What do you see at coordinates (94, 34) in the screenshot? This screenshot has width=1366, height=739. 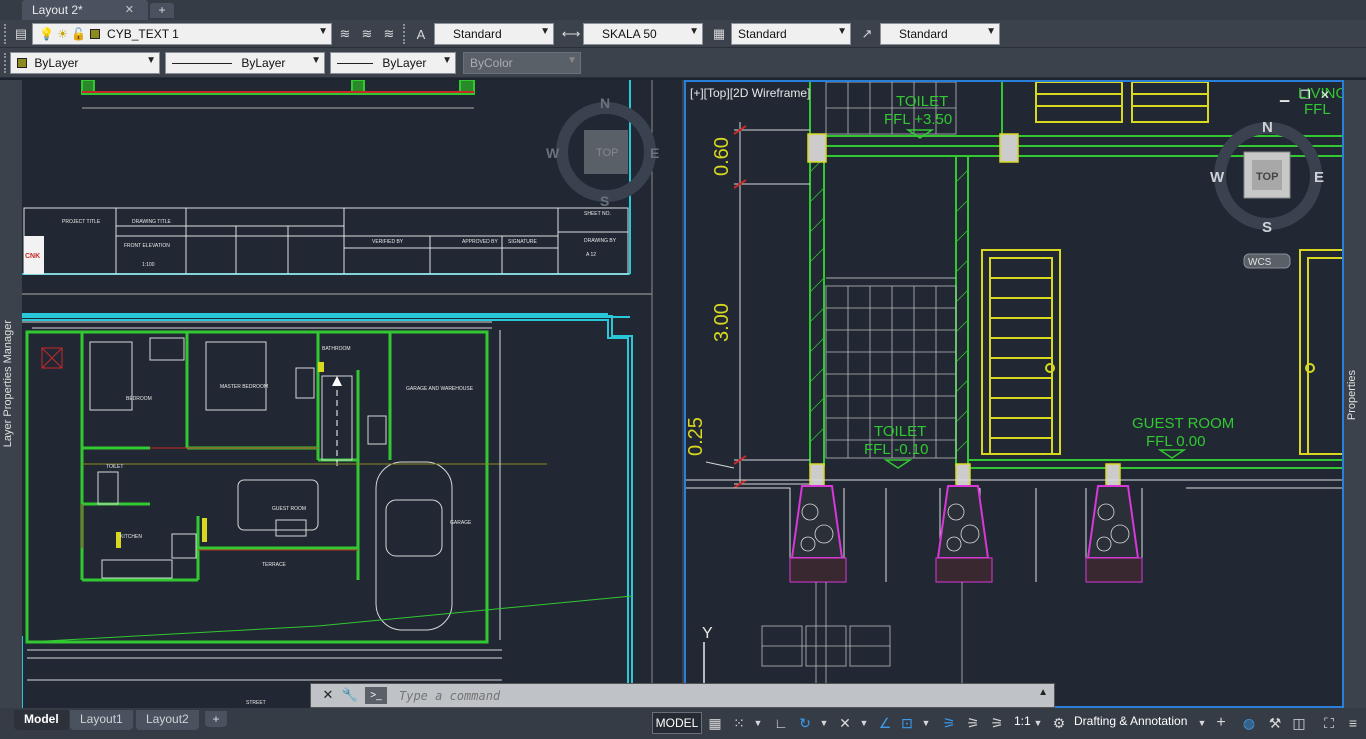 I see `layer-color-swatch` at bounding box center [94, 34].